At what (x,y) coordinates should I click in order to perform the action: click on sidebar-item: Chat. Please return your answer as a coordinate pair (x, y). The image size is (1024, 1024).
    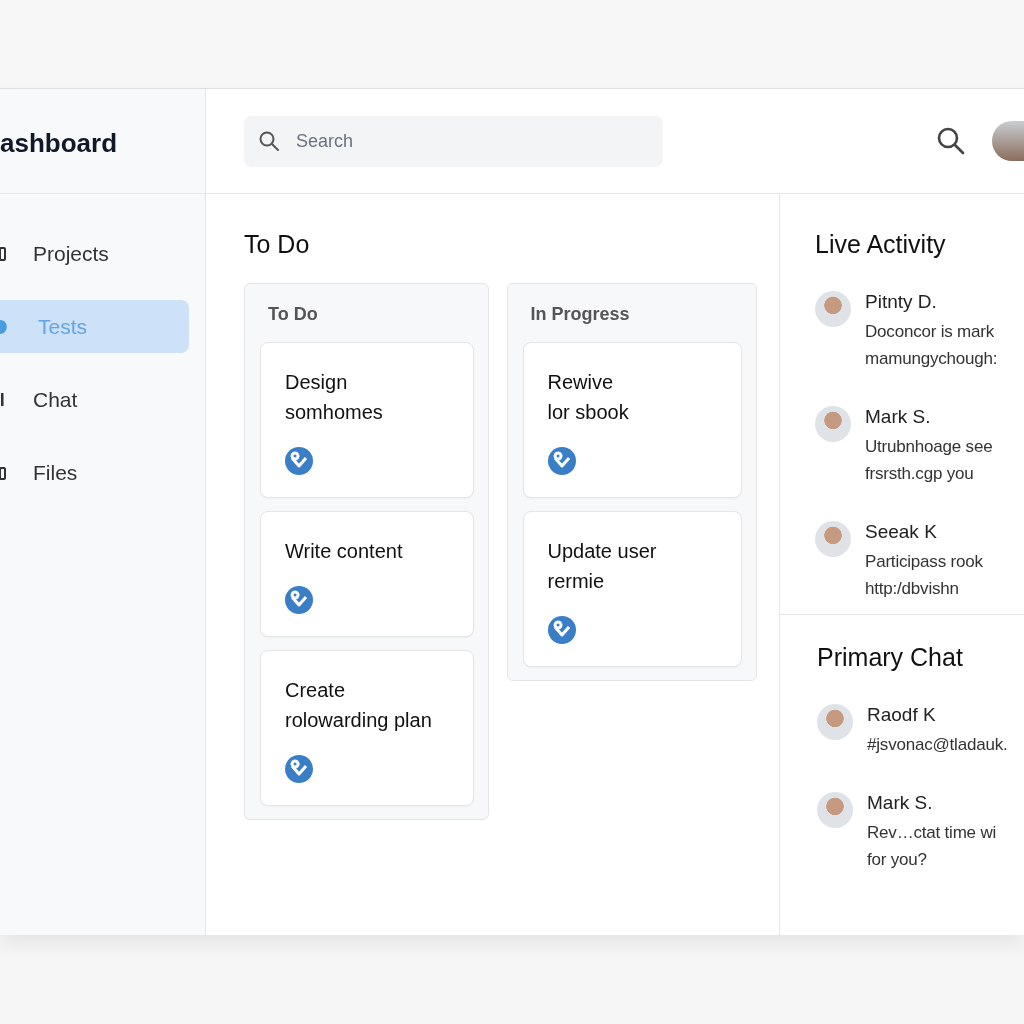
    Looking at the image, I should click on (94, 399).